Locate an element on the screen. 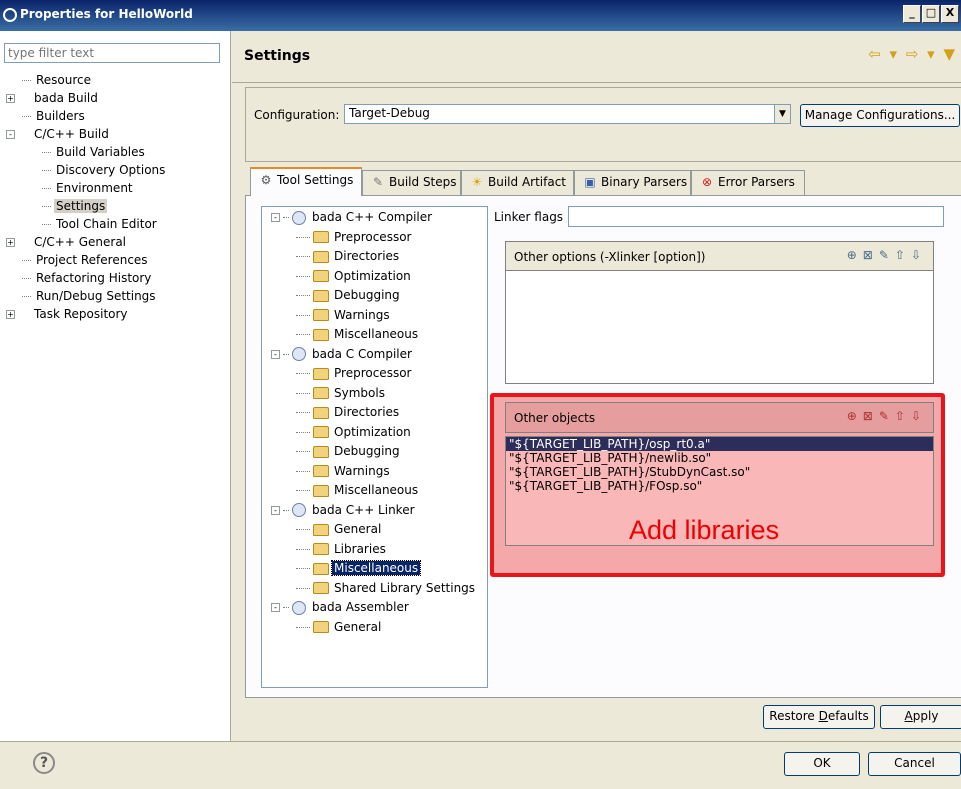 This screenshot has height=789, width=961. tool-tree-label: General is located at coordinates (358, 529).